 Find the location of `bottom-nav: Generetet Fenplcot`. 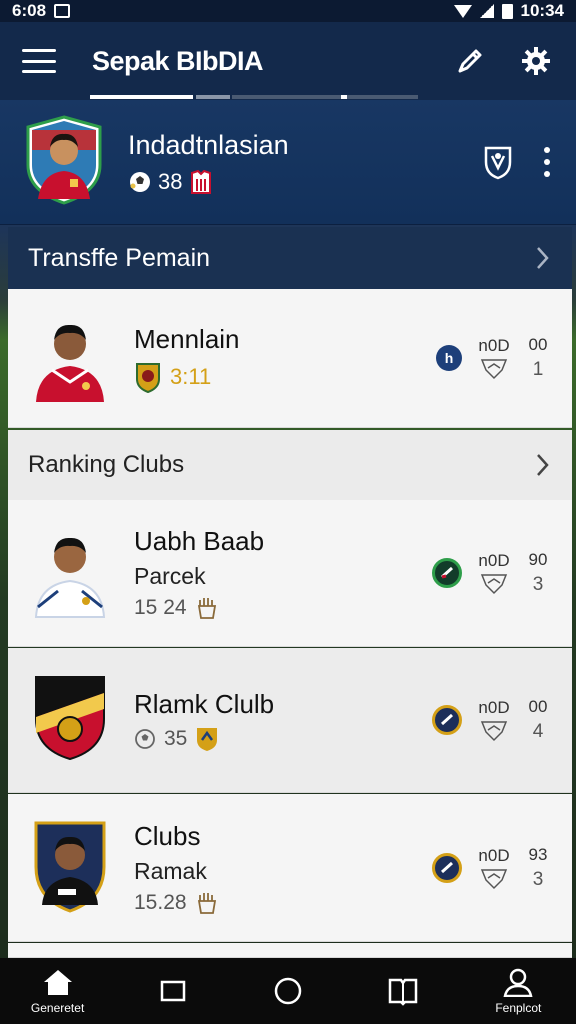

bottom-nav: Generetet Fenplcot is located at coordinates (288, 991).